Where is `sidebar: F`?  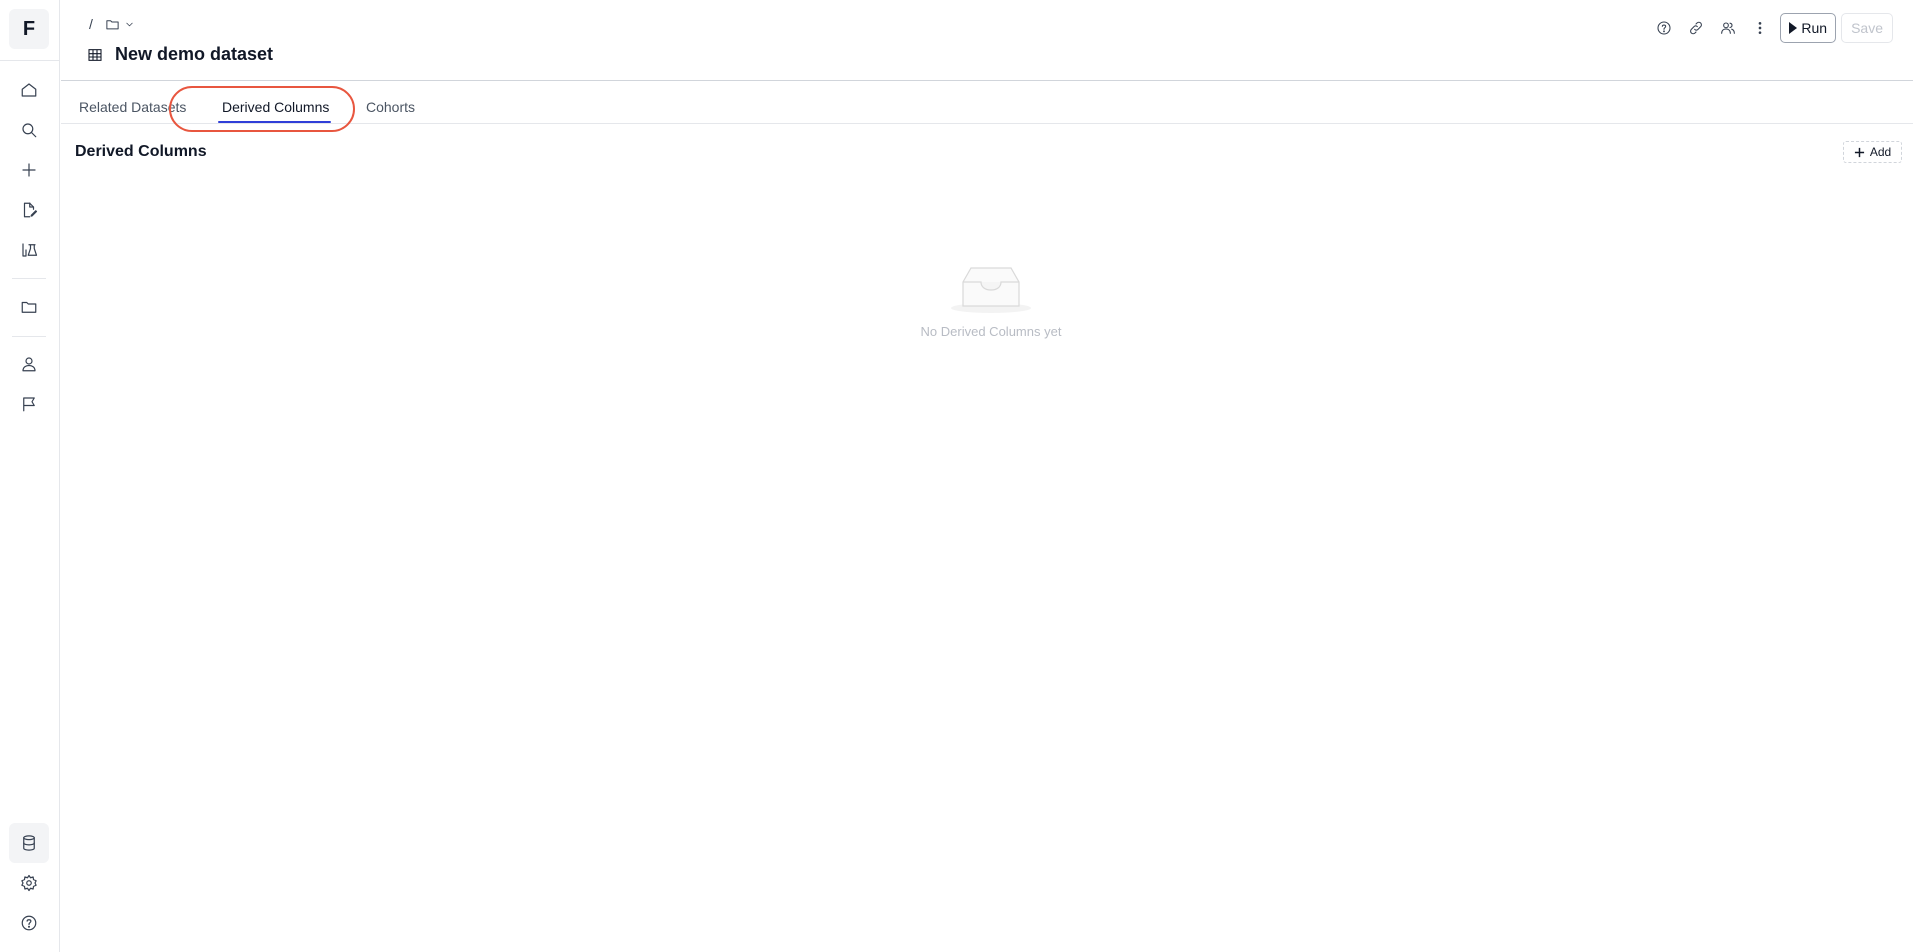
sidebar: F is located at coordinates (30, 476).